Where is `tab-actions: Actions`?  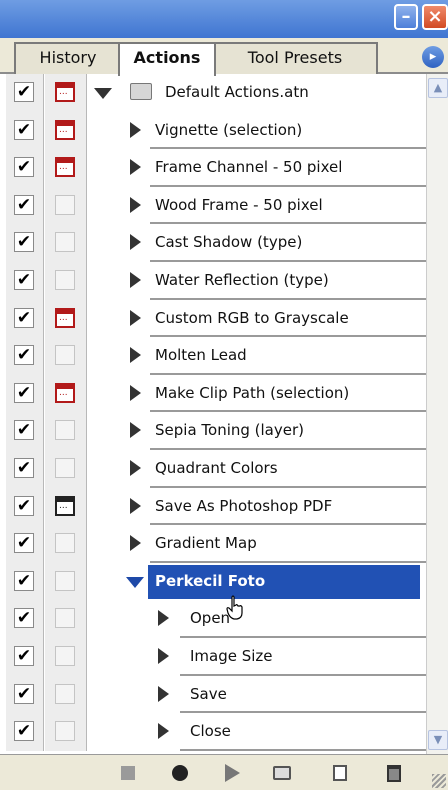
tab-actions: Actions is located at coordinates (167, 59).